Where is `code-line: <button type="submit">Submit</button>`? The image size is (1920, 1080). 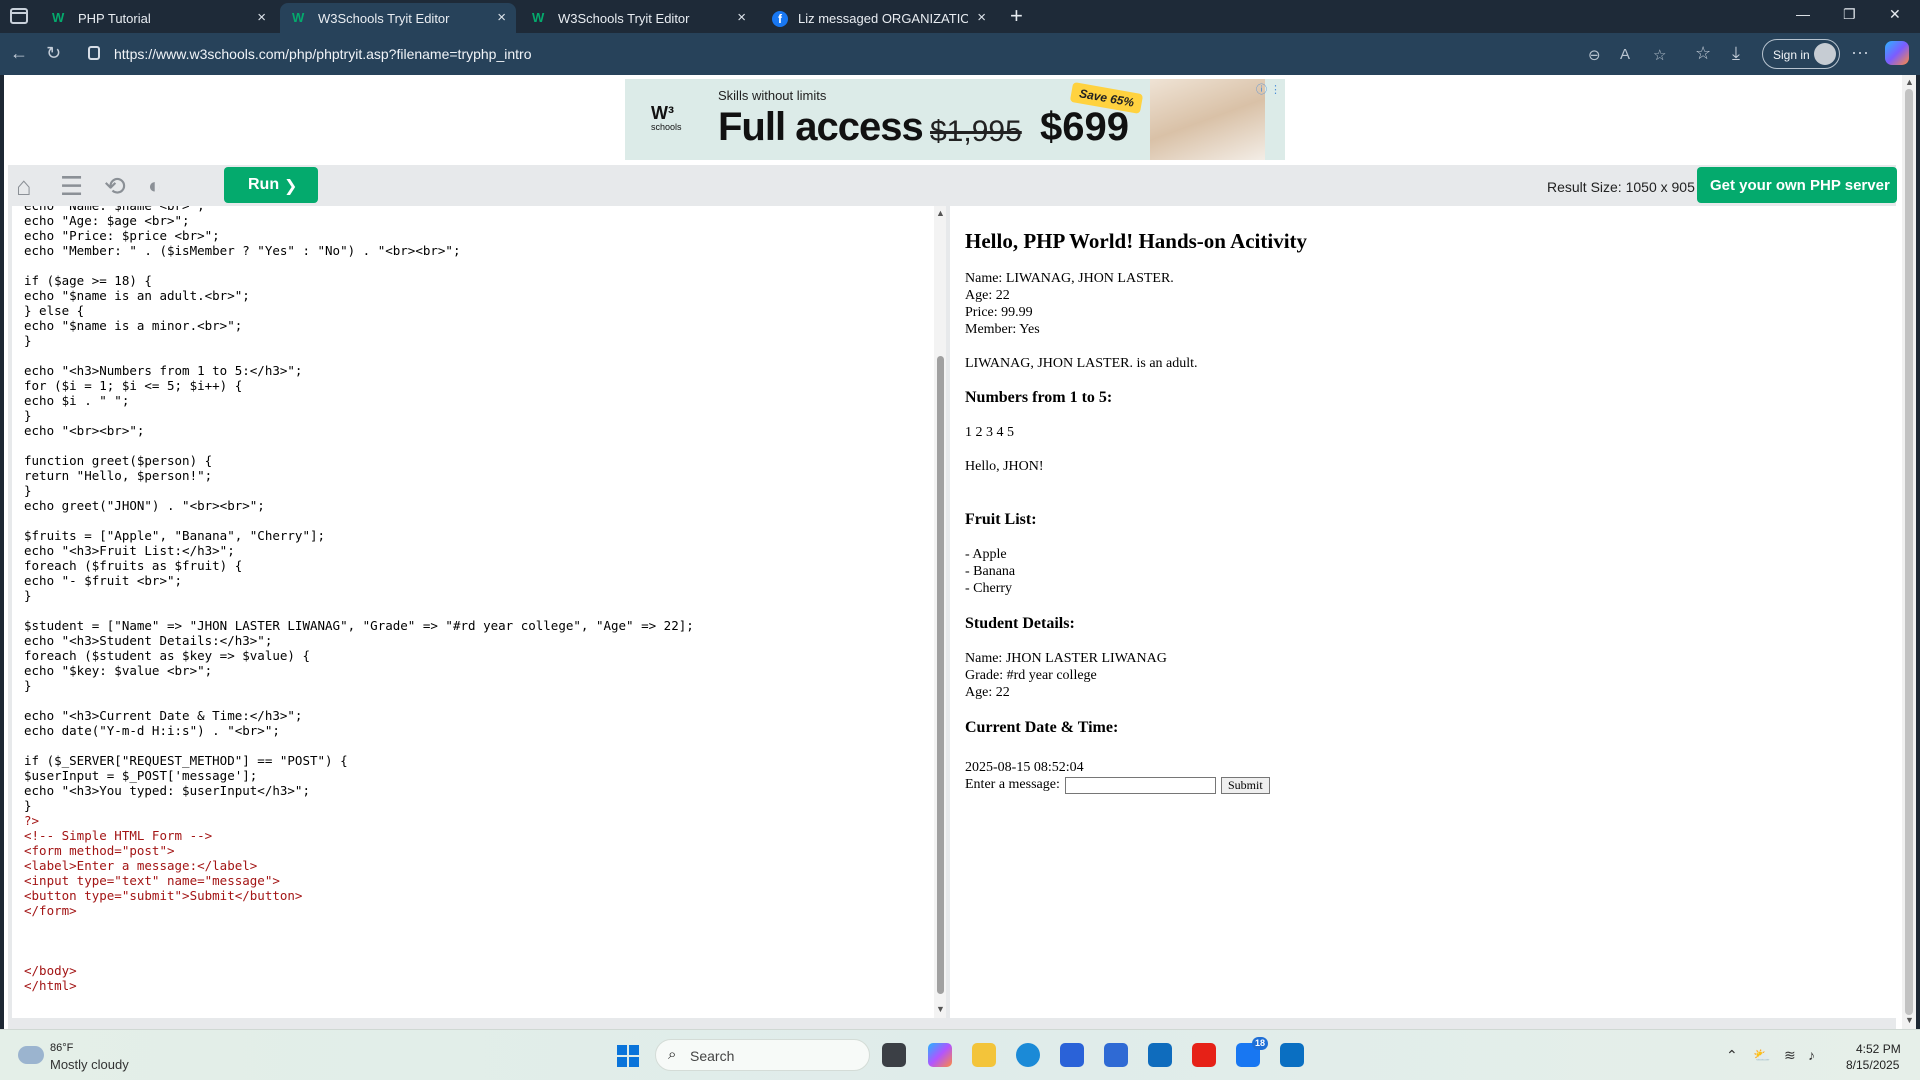 code-line: <button type="submit">Submit</button> is located at coordinates (359, 895).